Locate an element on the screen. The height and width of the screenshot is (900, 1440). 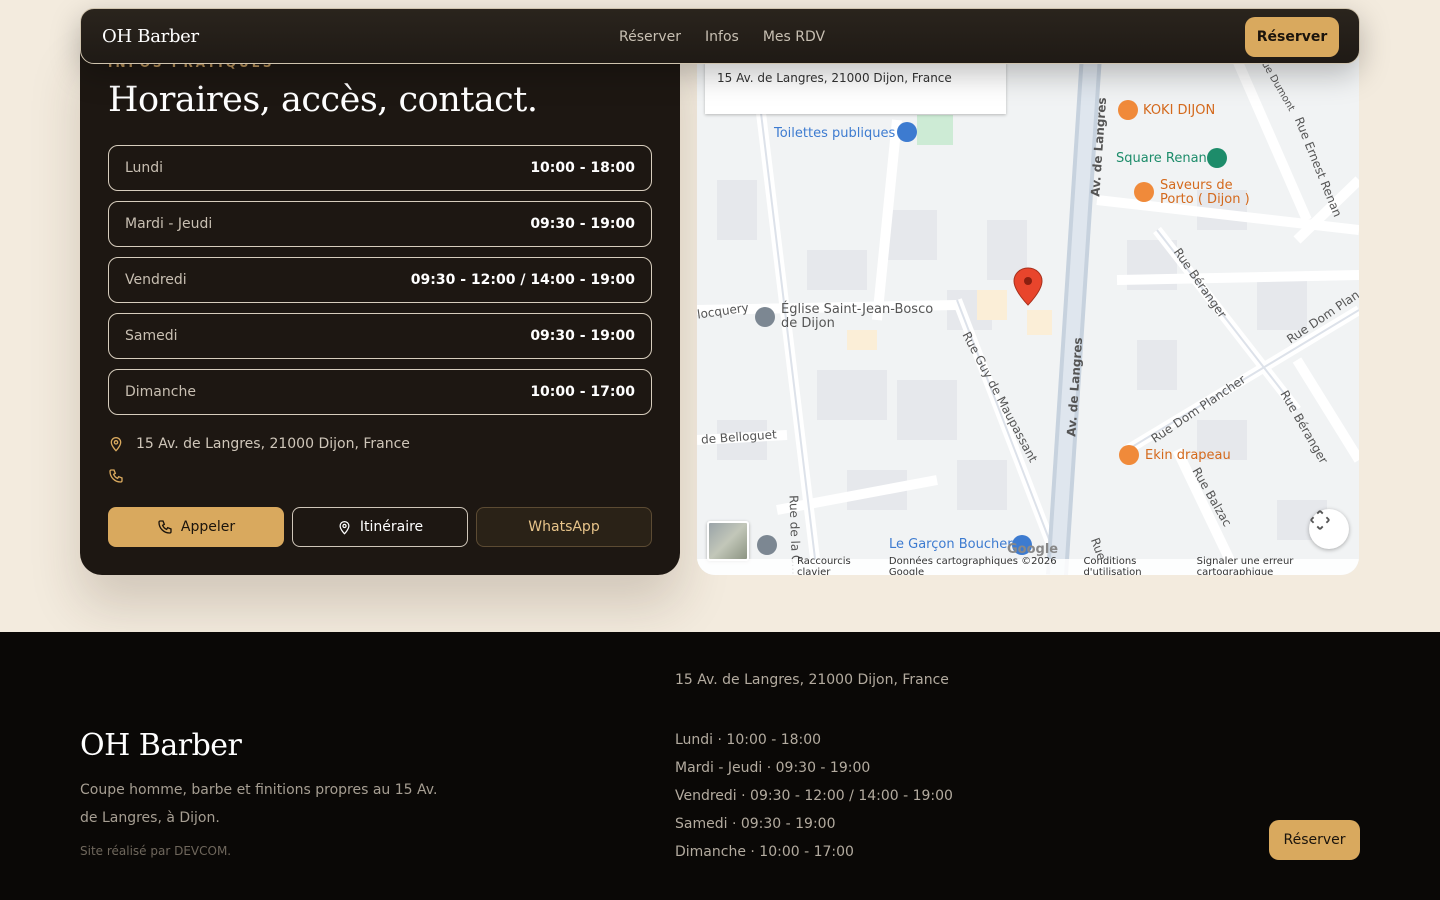
fullscreen-icon is located at coordinates (1320, 520).